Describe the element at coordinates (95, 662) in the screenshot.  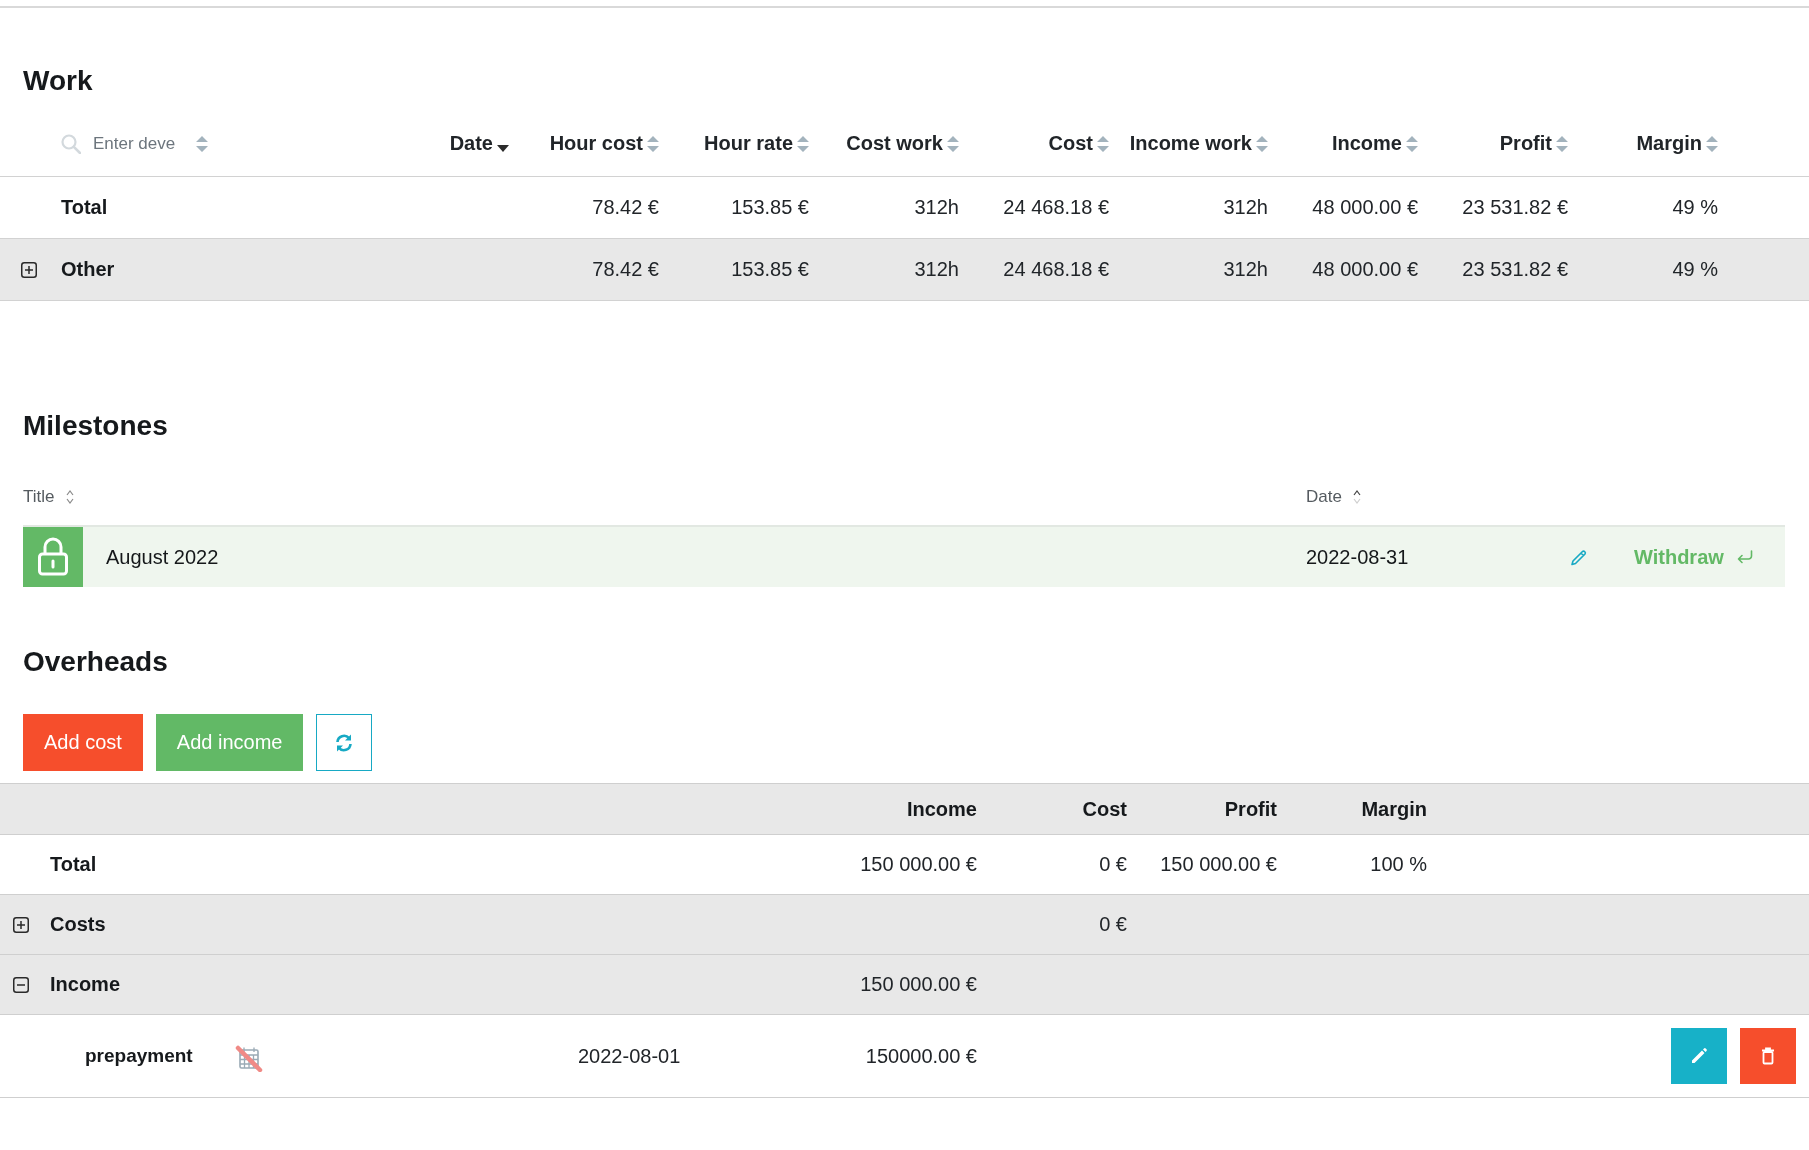
I see `section-title: Overheads` at that location.